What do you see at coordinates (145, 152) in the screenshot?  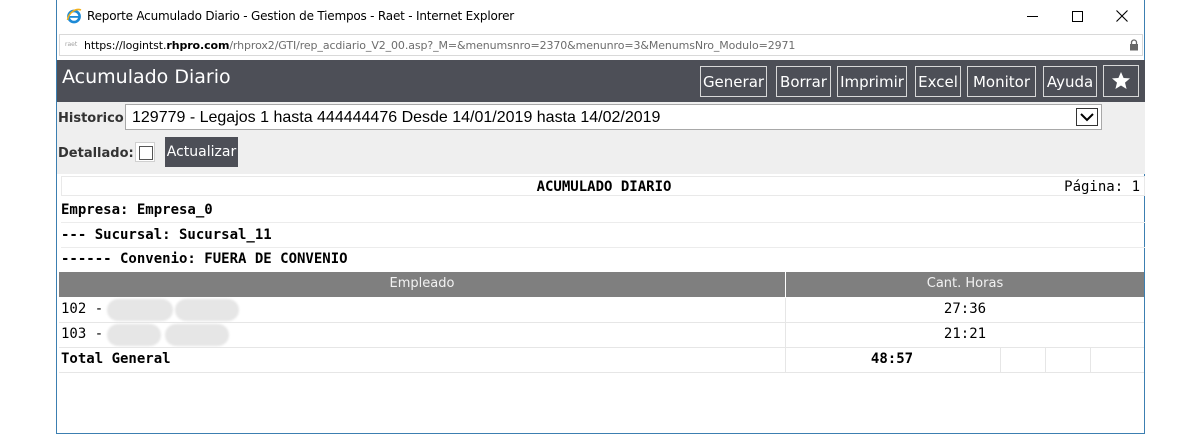 I see `detallado-checkbox` at bounding box center [145, 152].